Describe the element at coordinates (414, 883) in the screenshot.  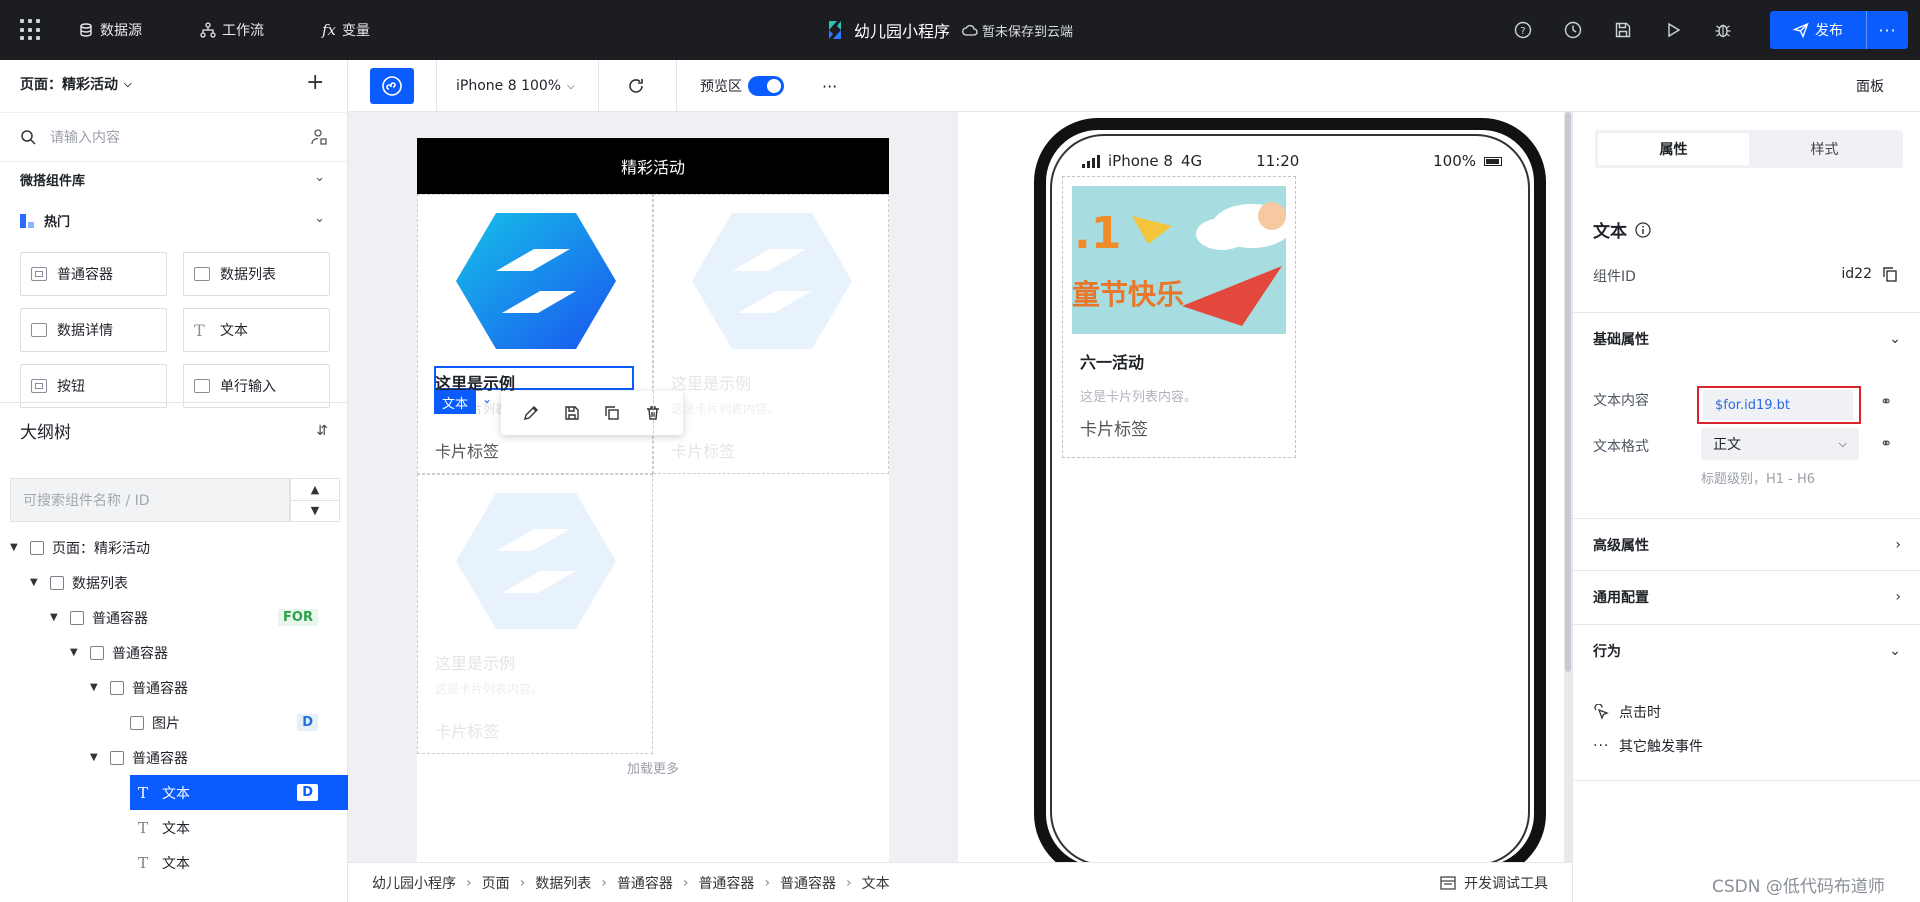
I see `breadcrumb-item: 幼儿园小程序` at that location.